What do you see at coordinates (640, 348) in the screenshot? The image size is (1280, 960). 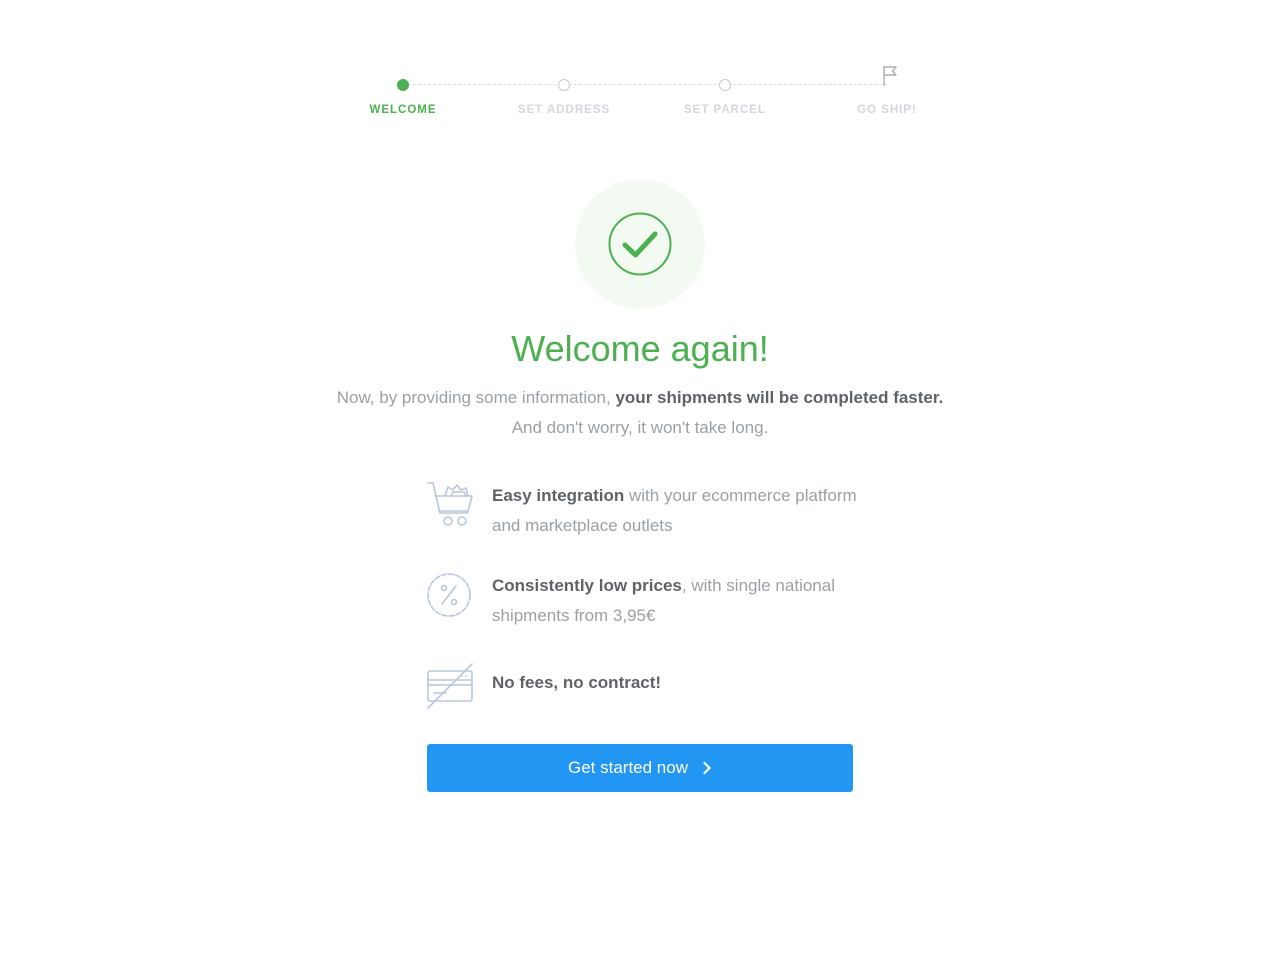 I see `page-title: Welcome again!` at bounding box center [640, 348].